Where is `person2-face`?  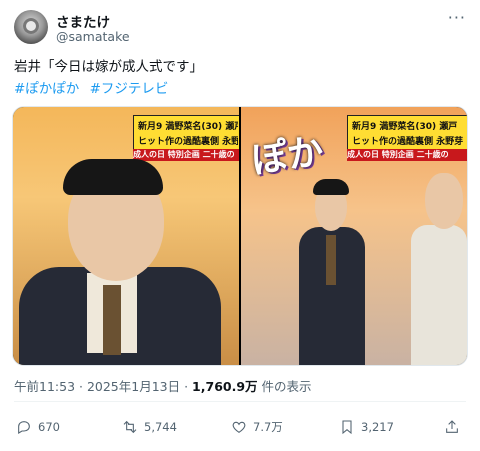 person2-face is located at coordinates (444, 201).